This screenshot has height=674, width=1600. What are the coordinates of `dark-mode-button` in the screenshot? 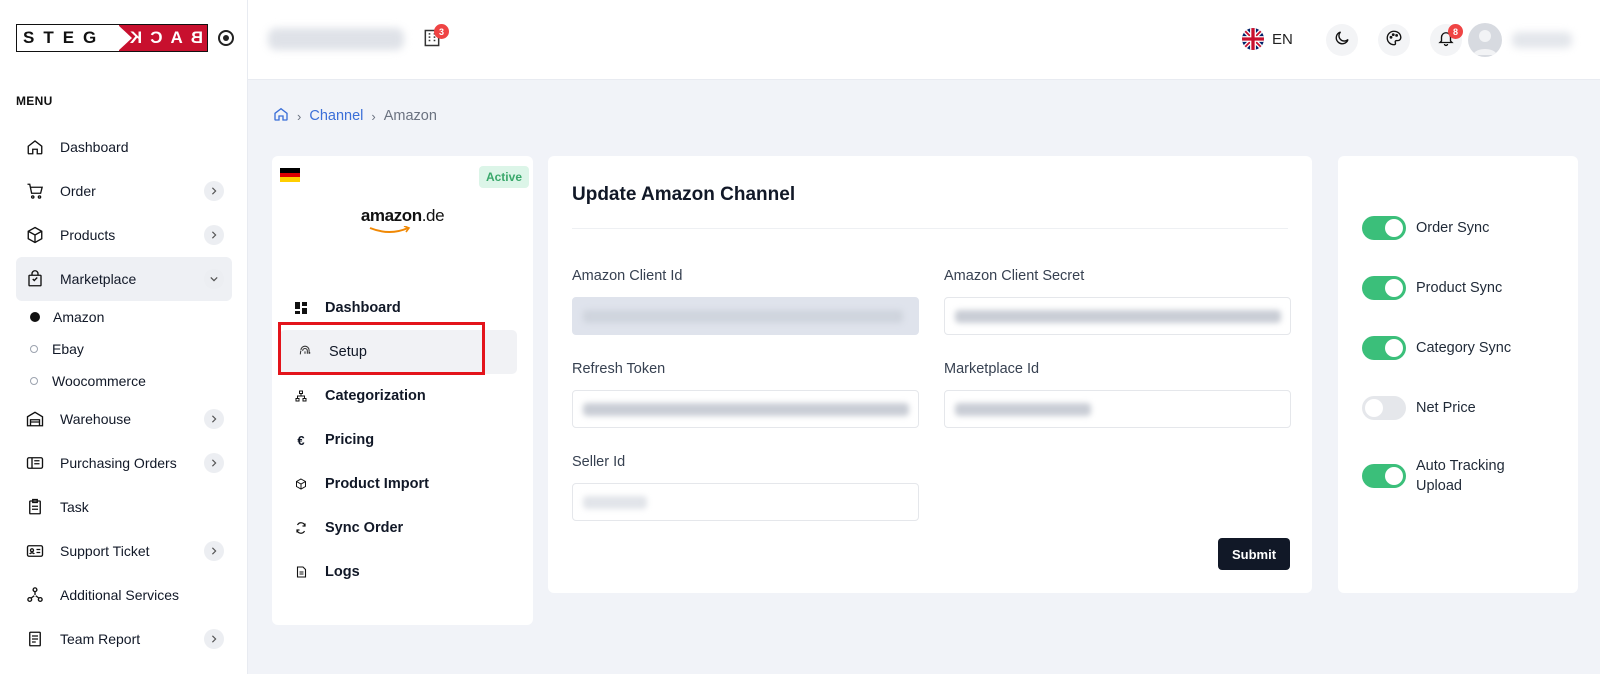 It's located at (1342, 40).